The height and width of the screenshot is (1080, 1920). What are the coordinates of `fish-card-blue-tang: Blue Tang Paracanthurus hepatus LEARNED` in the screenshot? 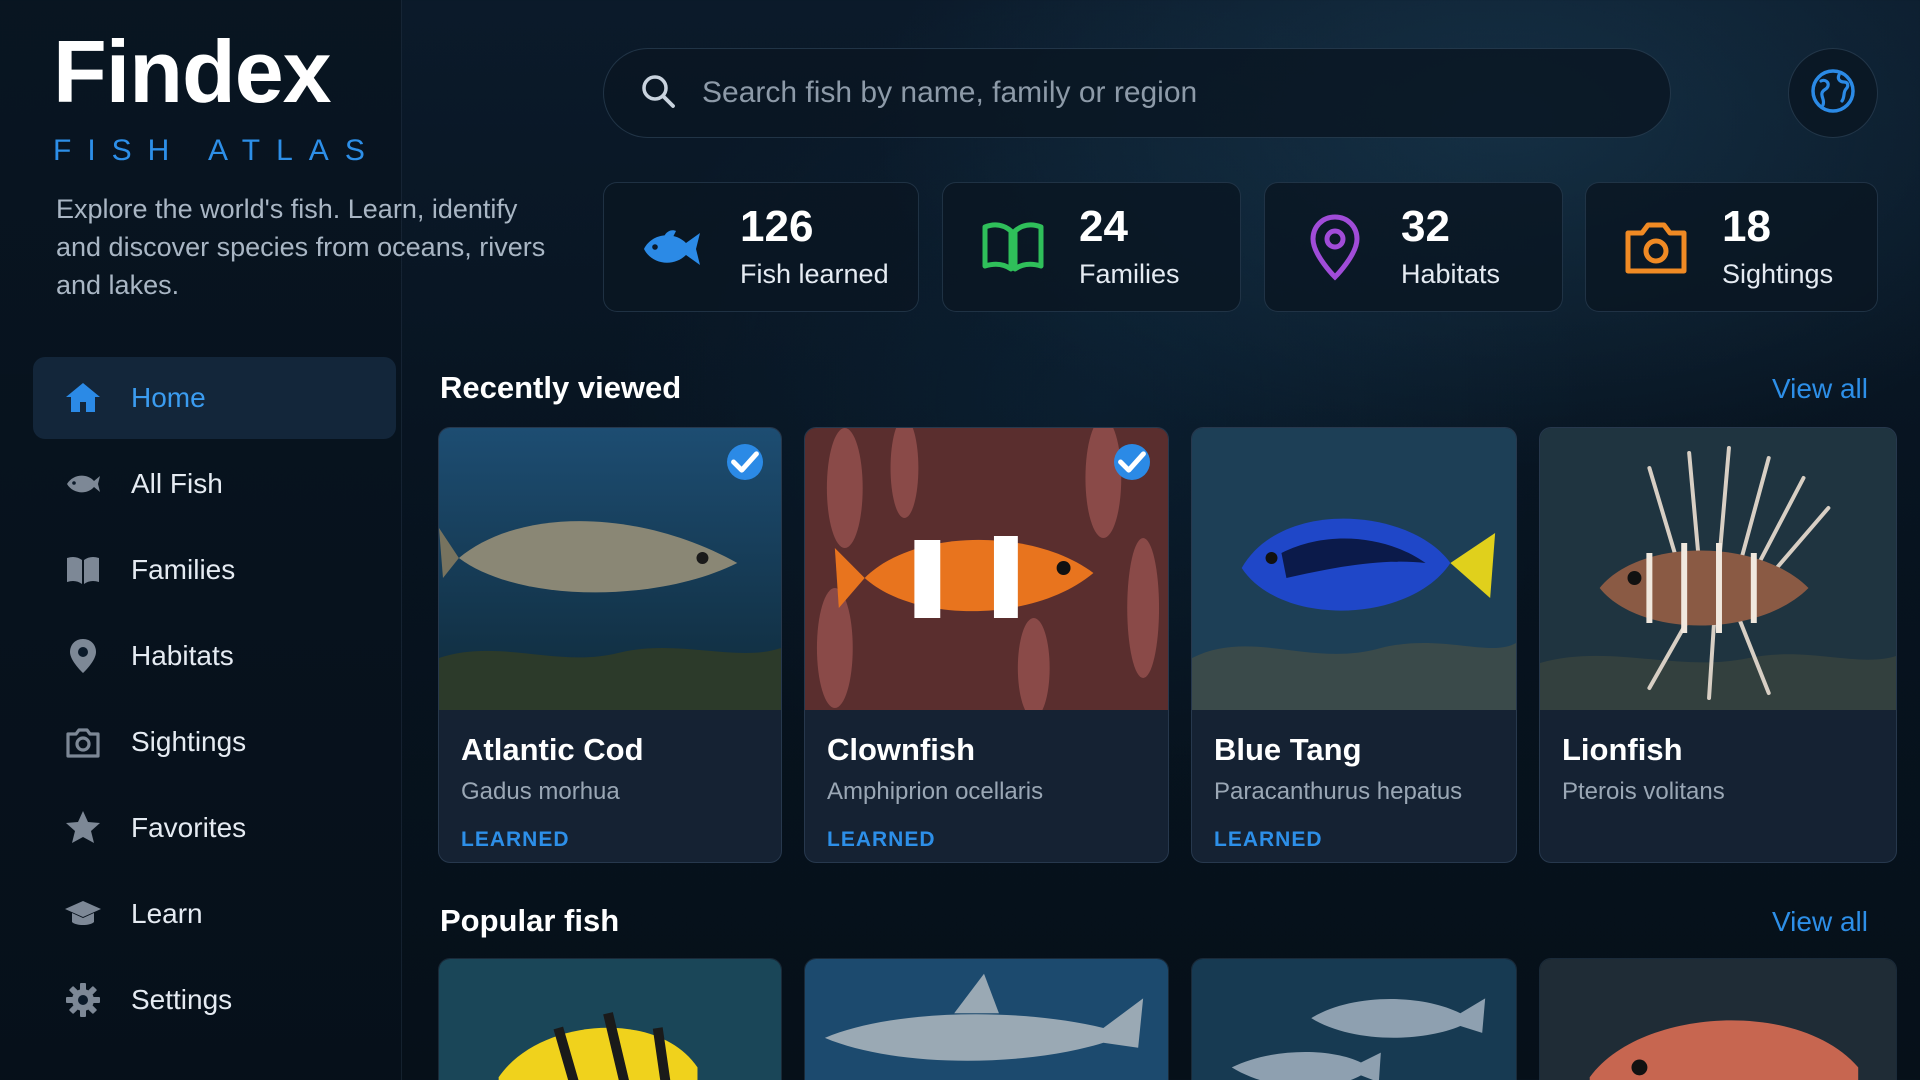 It's located at (1354, 645).